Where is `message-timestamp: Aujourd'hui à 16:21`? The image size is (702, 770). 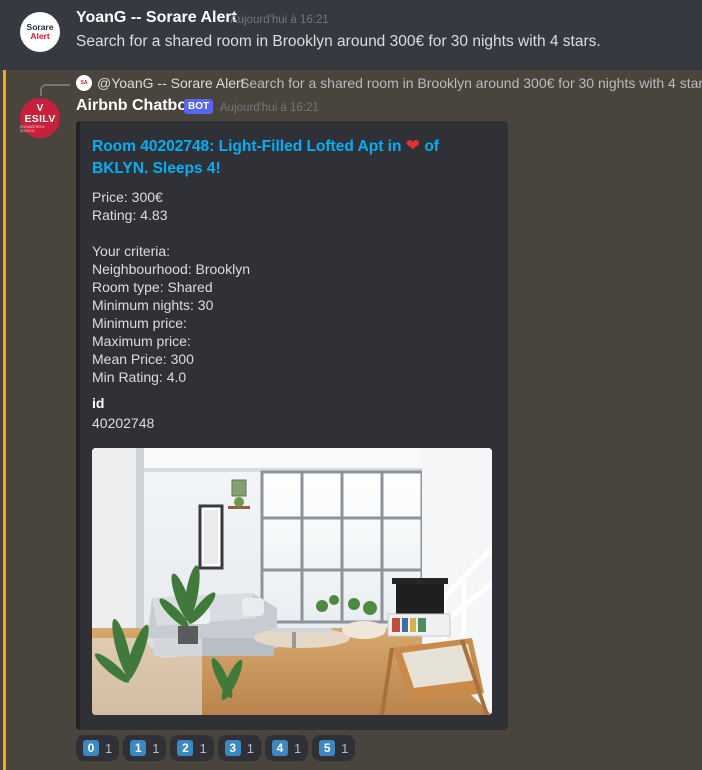 message-timestamp: Aujourd'hui à 16:21 is located at coordinates (279, 20).